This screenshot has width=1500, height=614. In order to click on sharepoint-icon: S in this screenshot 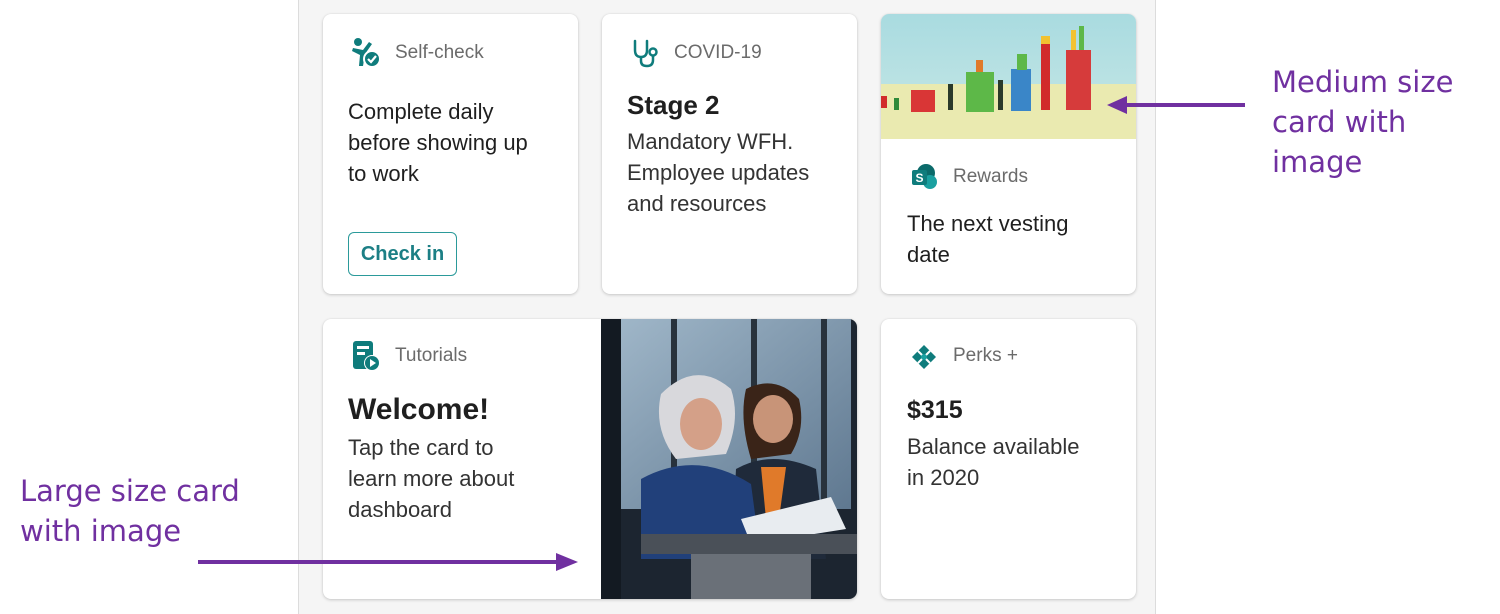, I will do `click(924, 177)`.